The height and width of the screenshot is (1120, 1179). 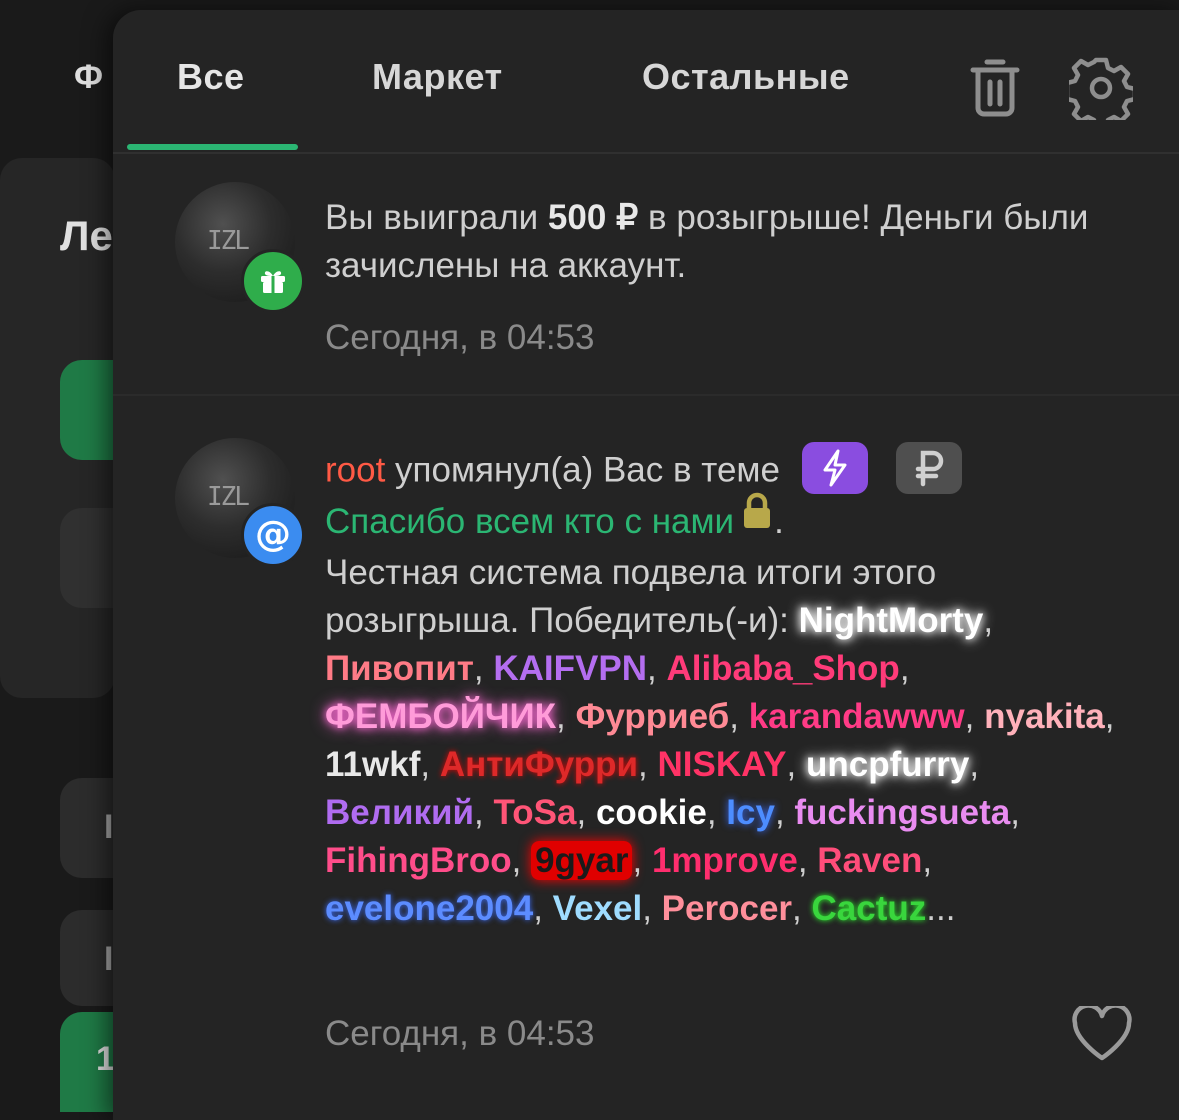 I want to click on winner-username: ToSa, so click(x=535, y=812).